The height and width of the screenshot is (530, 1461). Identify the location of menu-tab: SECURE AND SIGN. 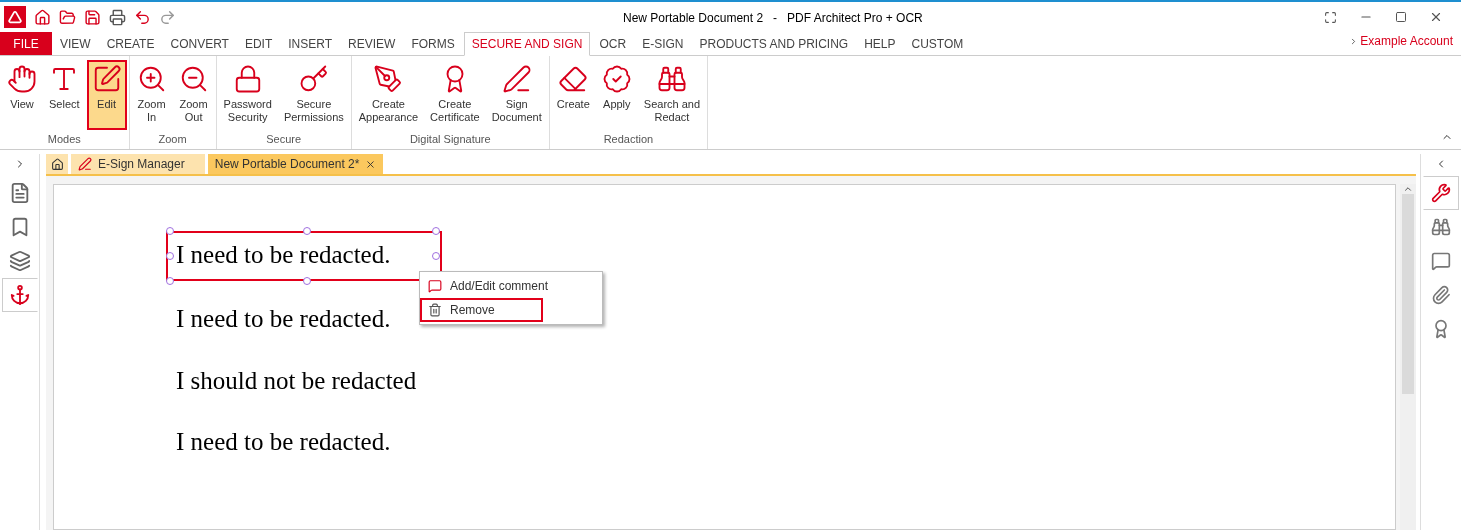
(527, 44).